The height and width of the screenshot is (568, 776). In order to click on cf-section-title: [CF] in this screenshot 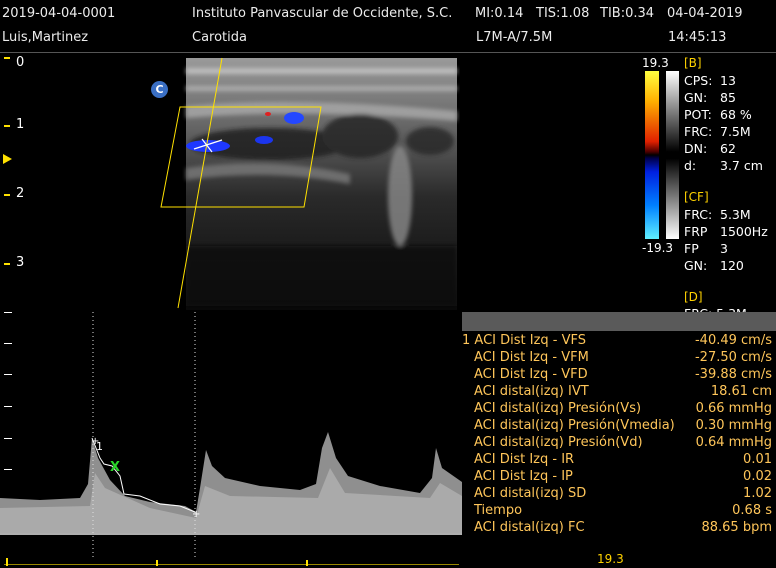, I will do `click(696, 197)`.